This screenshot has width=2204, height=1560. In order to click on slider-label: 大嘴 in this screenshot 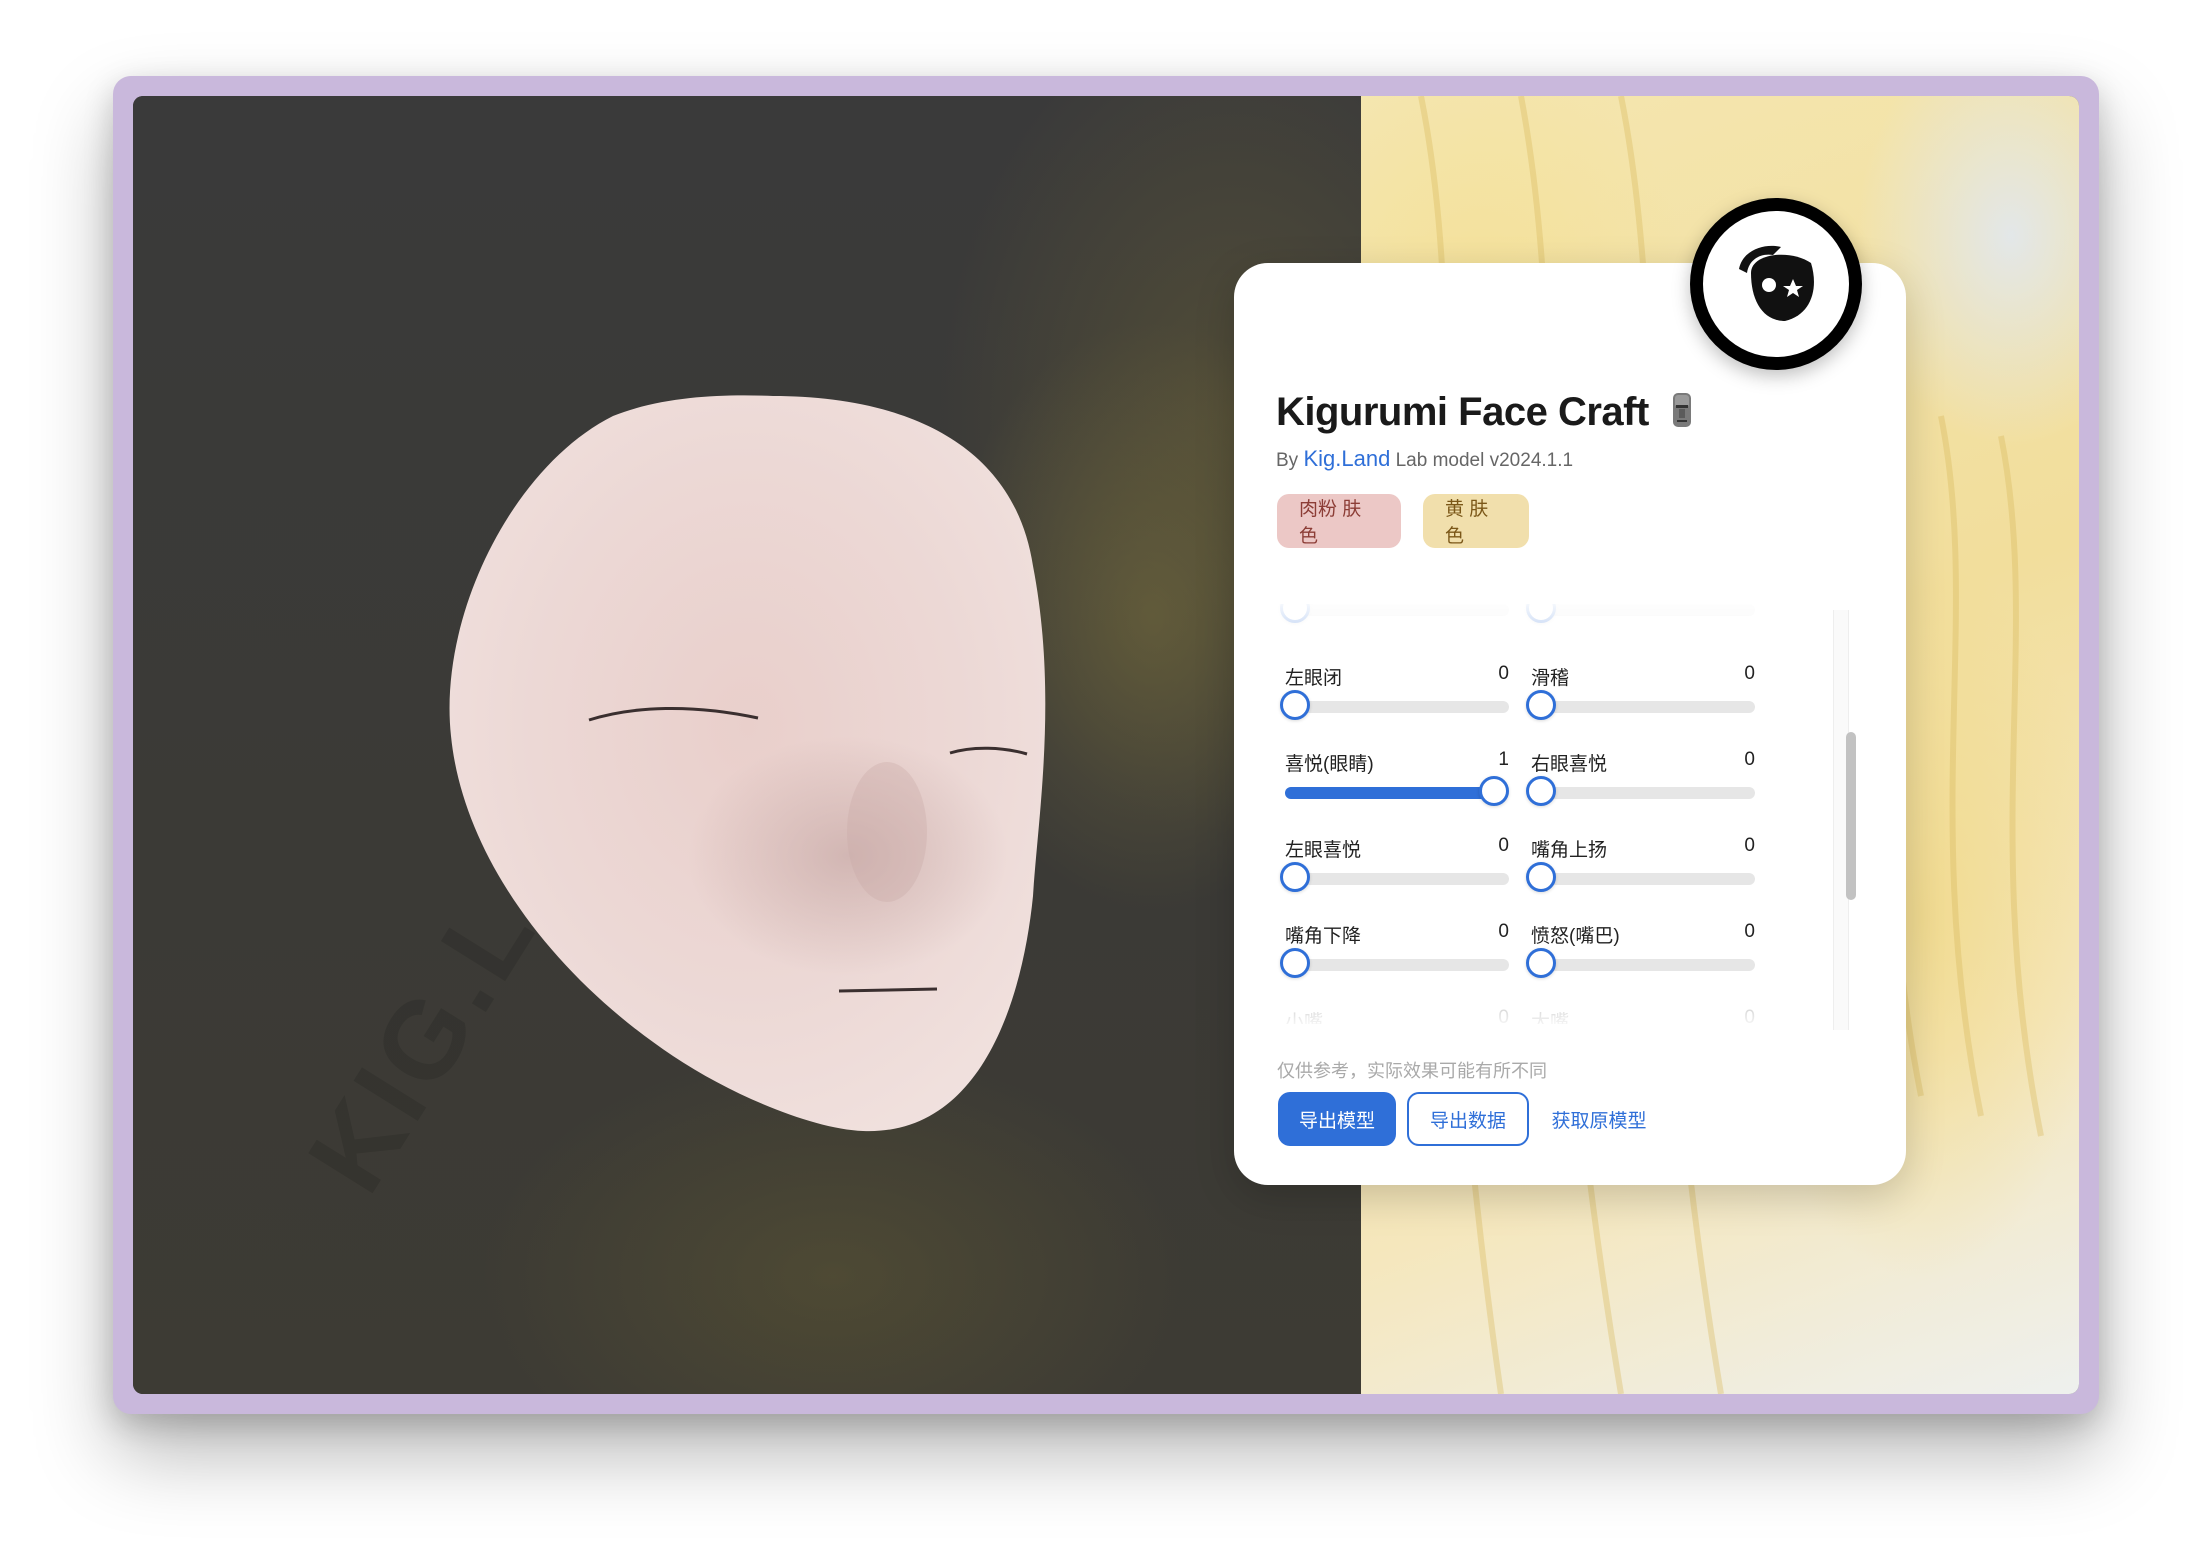, I will do `click(1550, 1018)`.